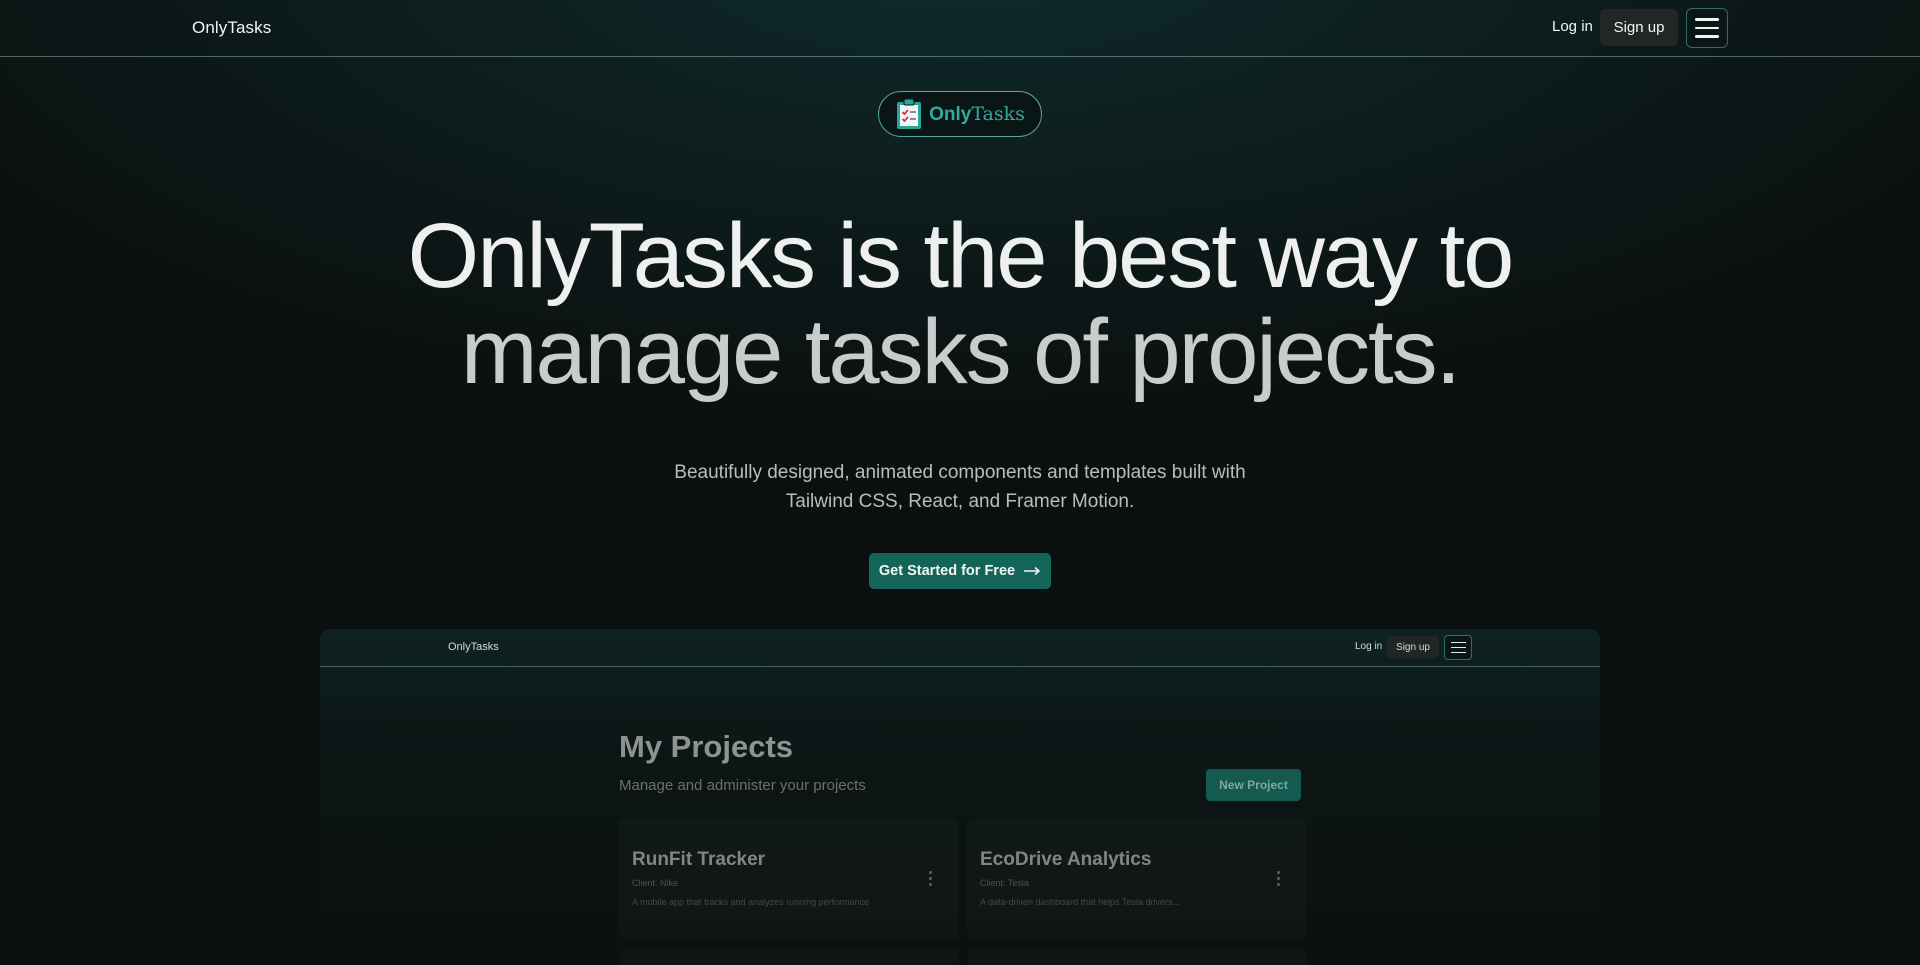 The height and width of the screenshot is (965, 1920). What do you see at coordinates (742, 785) in the screenshot?
I see `preview-page-subtitle: Manage and administer your projects` at bounding box center [742, 785].